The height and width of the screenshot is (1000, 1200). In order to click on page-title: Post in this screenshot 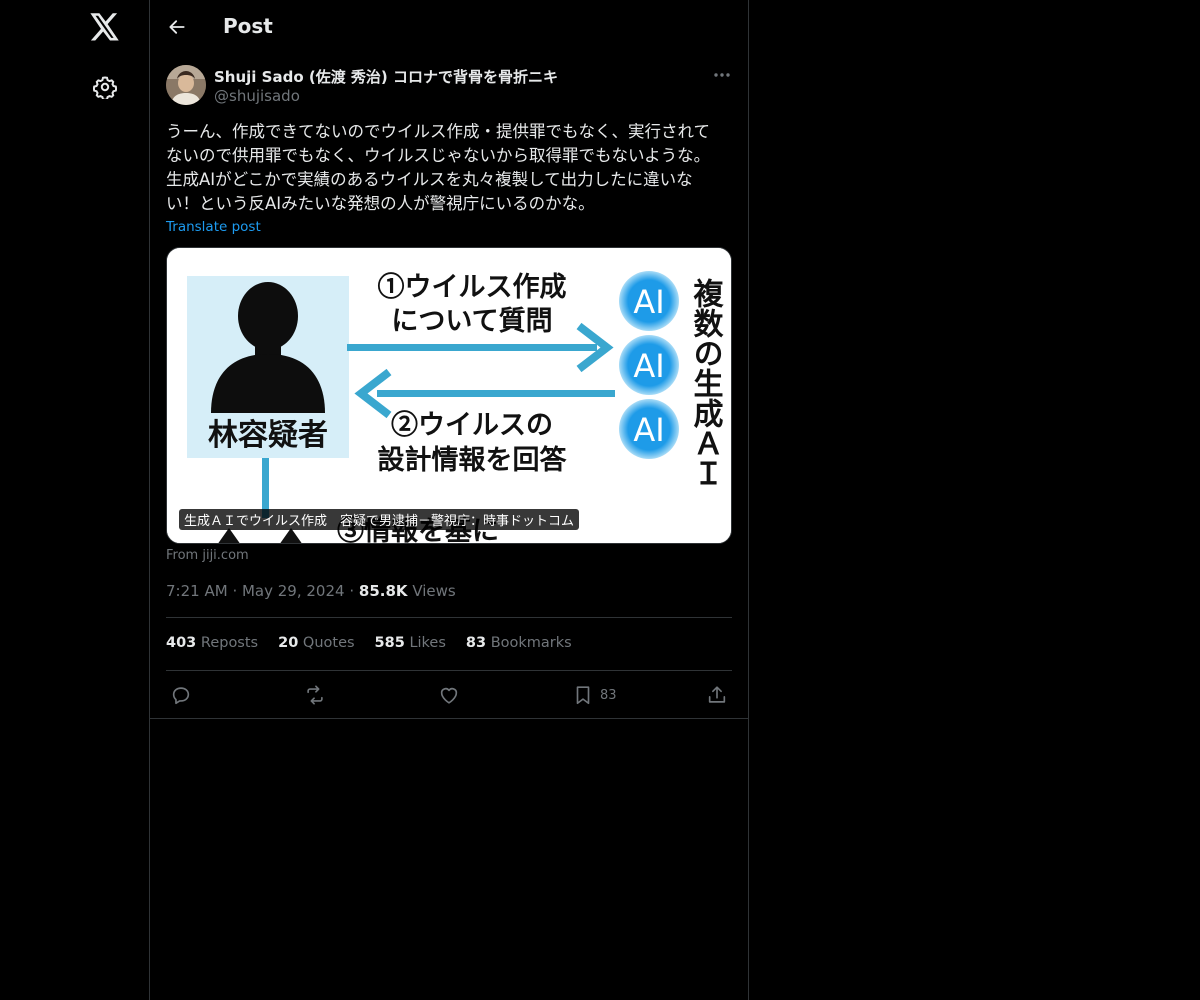, I will do `click(248, 26)`.